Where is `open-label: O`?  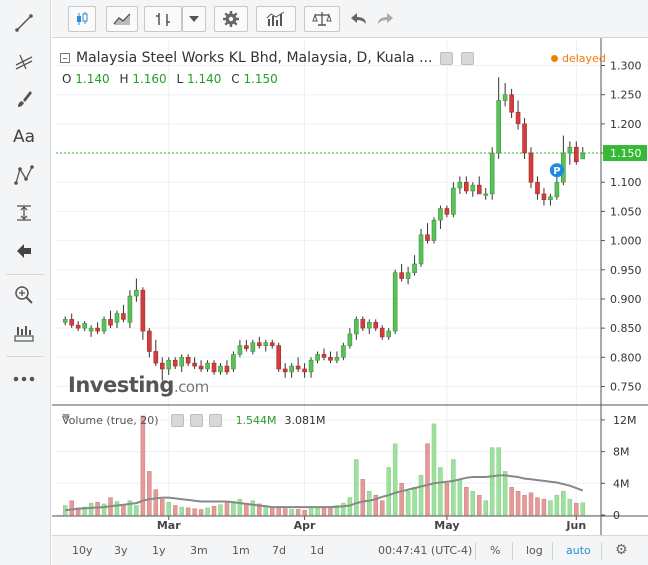
open-label: O is located at coordinates (67, 79).